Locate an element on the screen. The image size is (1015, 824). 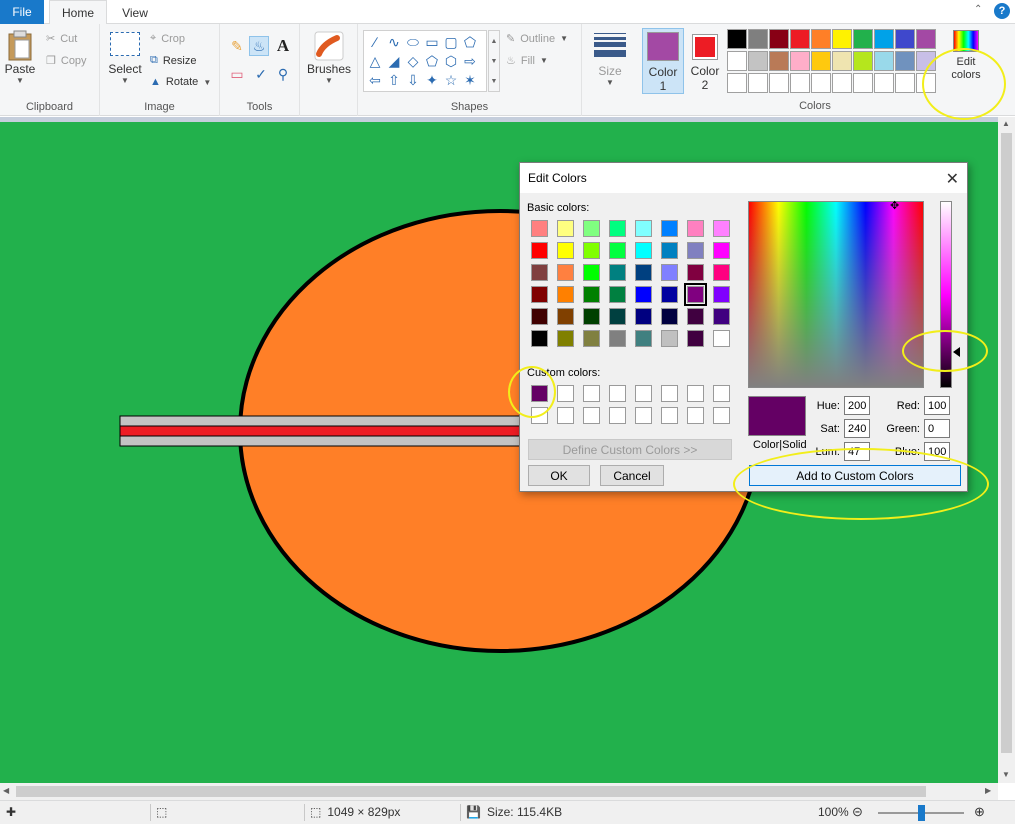
resize-button: ⧉ Resize is located at coordinates (173, 60).